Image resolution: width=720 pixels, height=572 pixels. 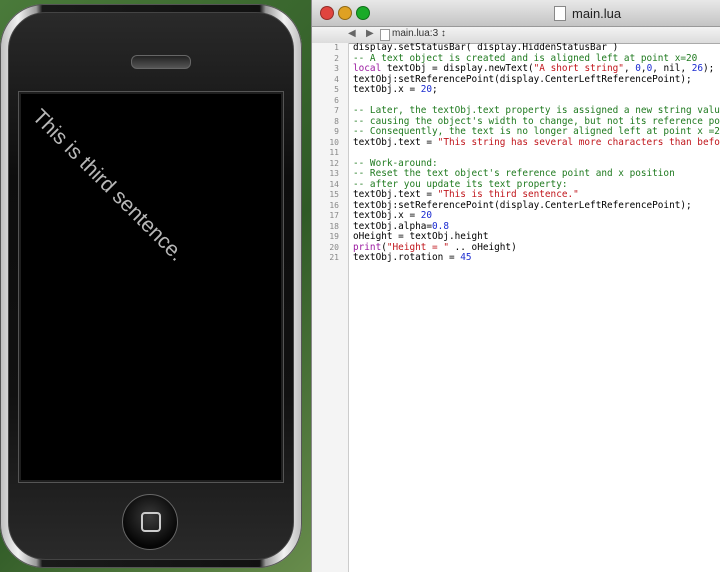 I want to click on line-number: 11, so click(x=334, y=152).